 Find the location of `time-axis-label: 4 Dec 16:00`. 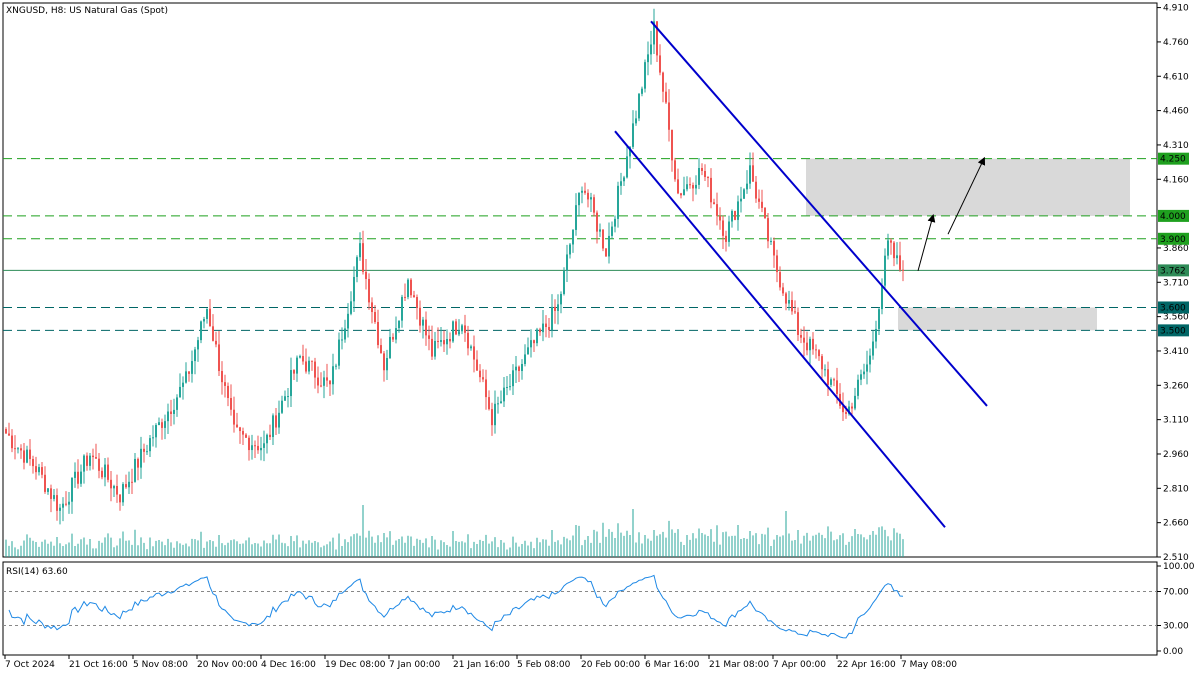

time-axis-label: 4 Dec 16:00 is located at coordinates (288, 665).